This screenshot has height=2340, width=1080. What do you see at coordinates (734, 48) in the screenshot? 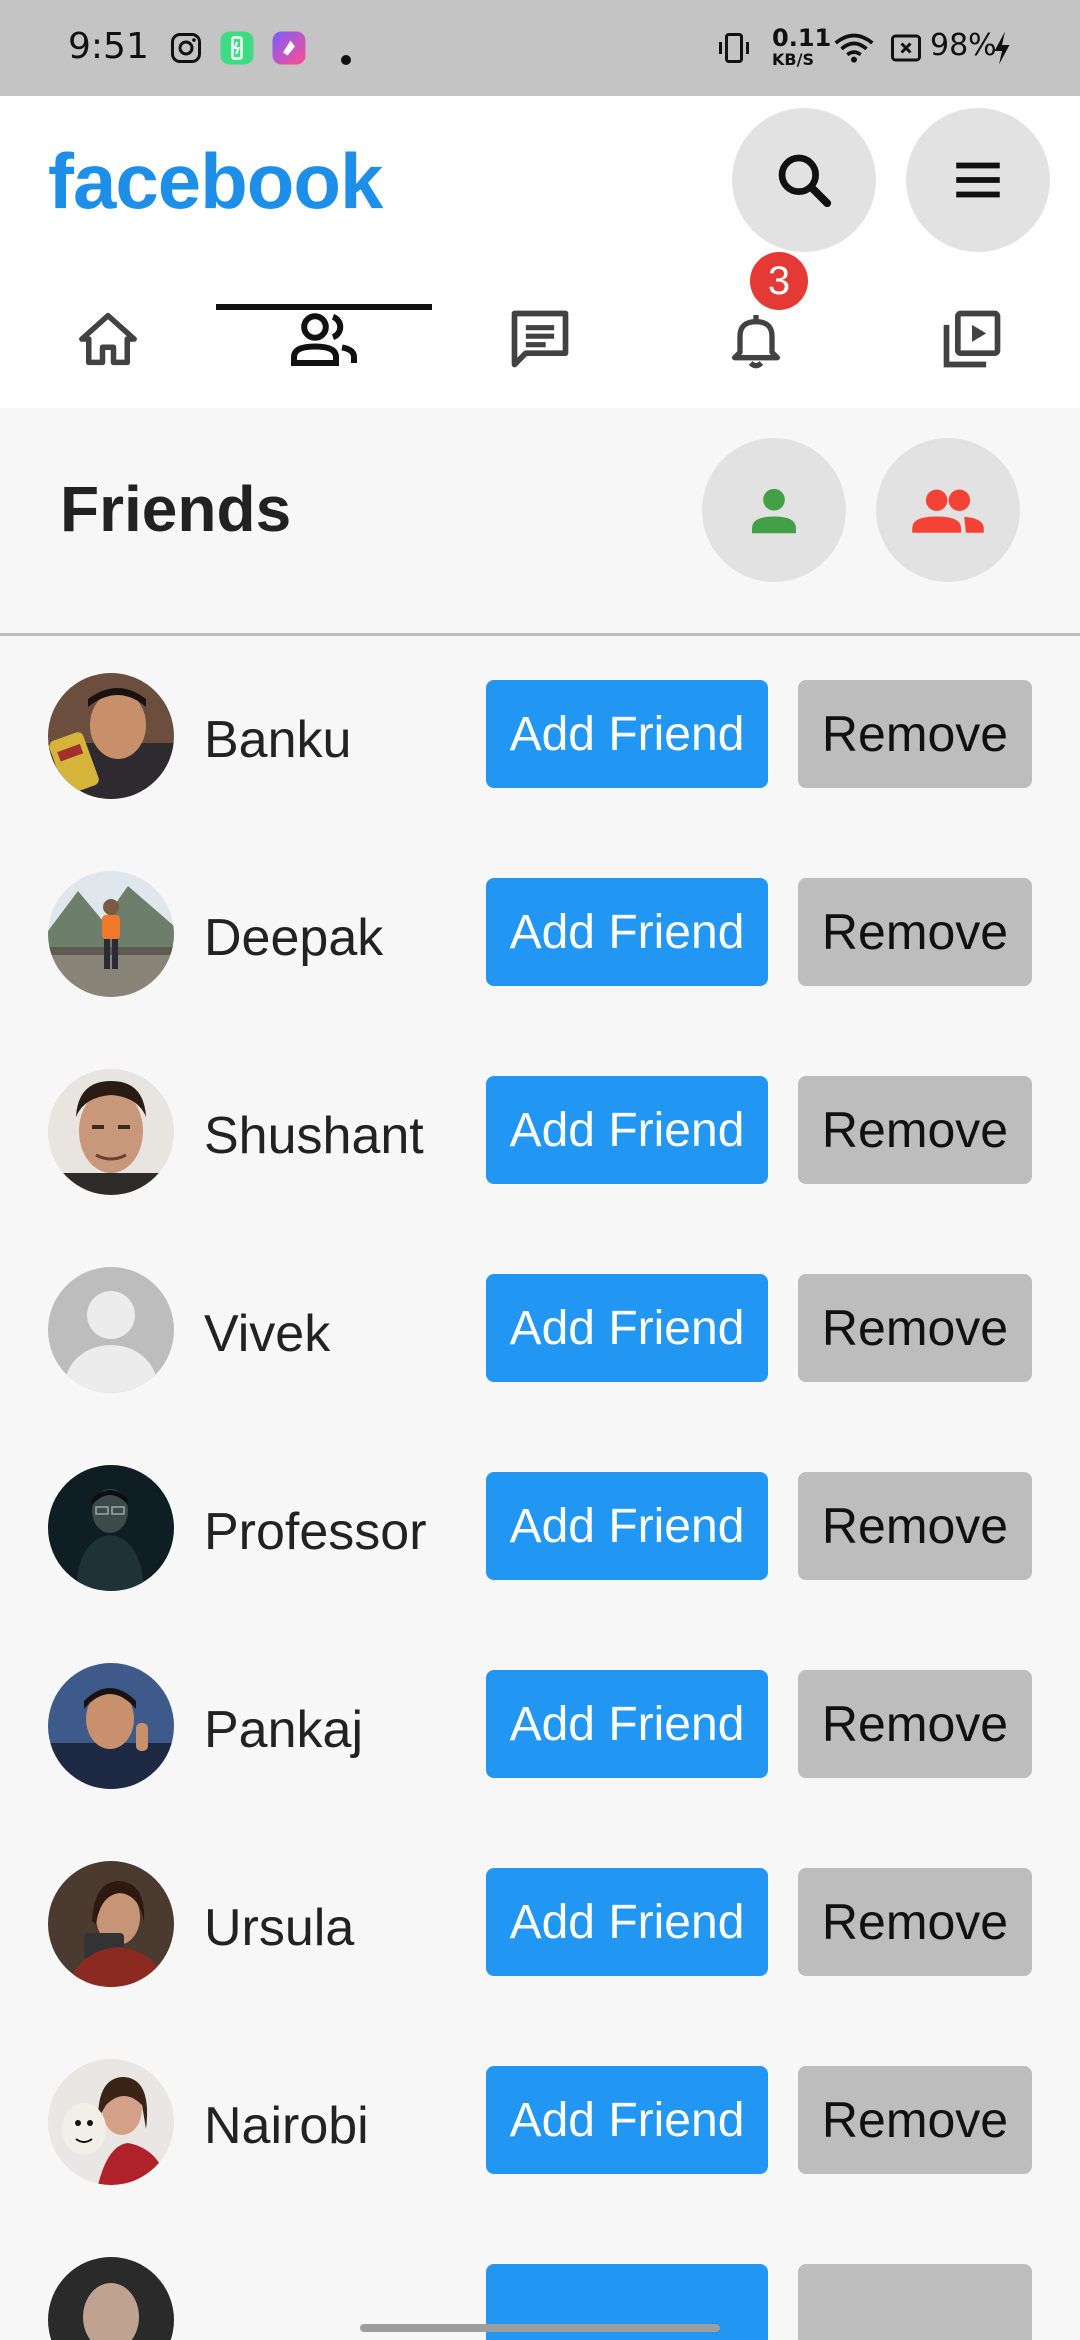
I see `vibrate-icon` at bounding box center [734, 48].